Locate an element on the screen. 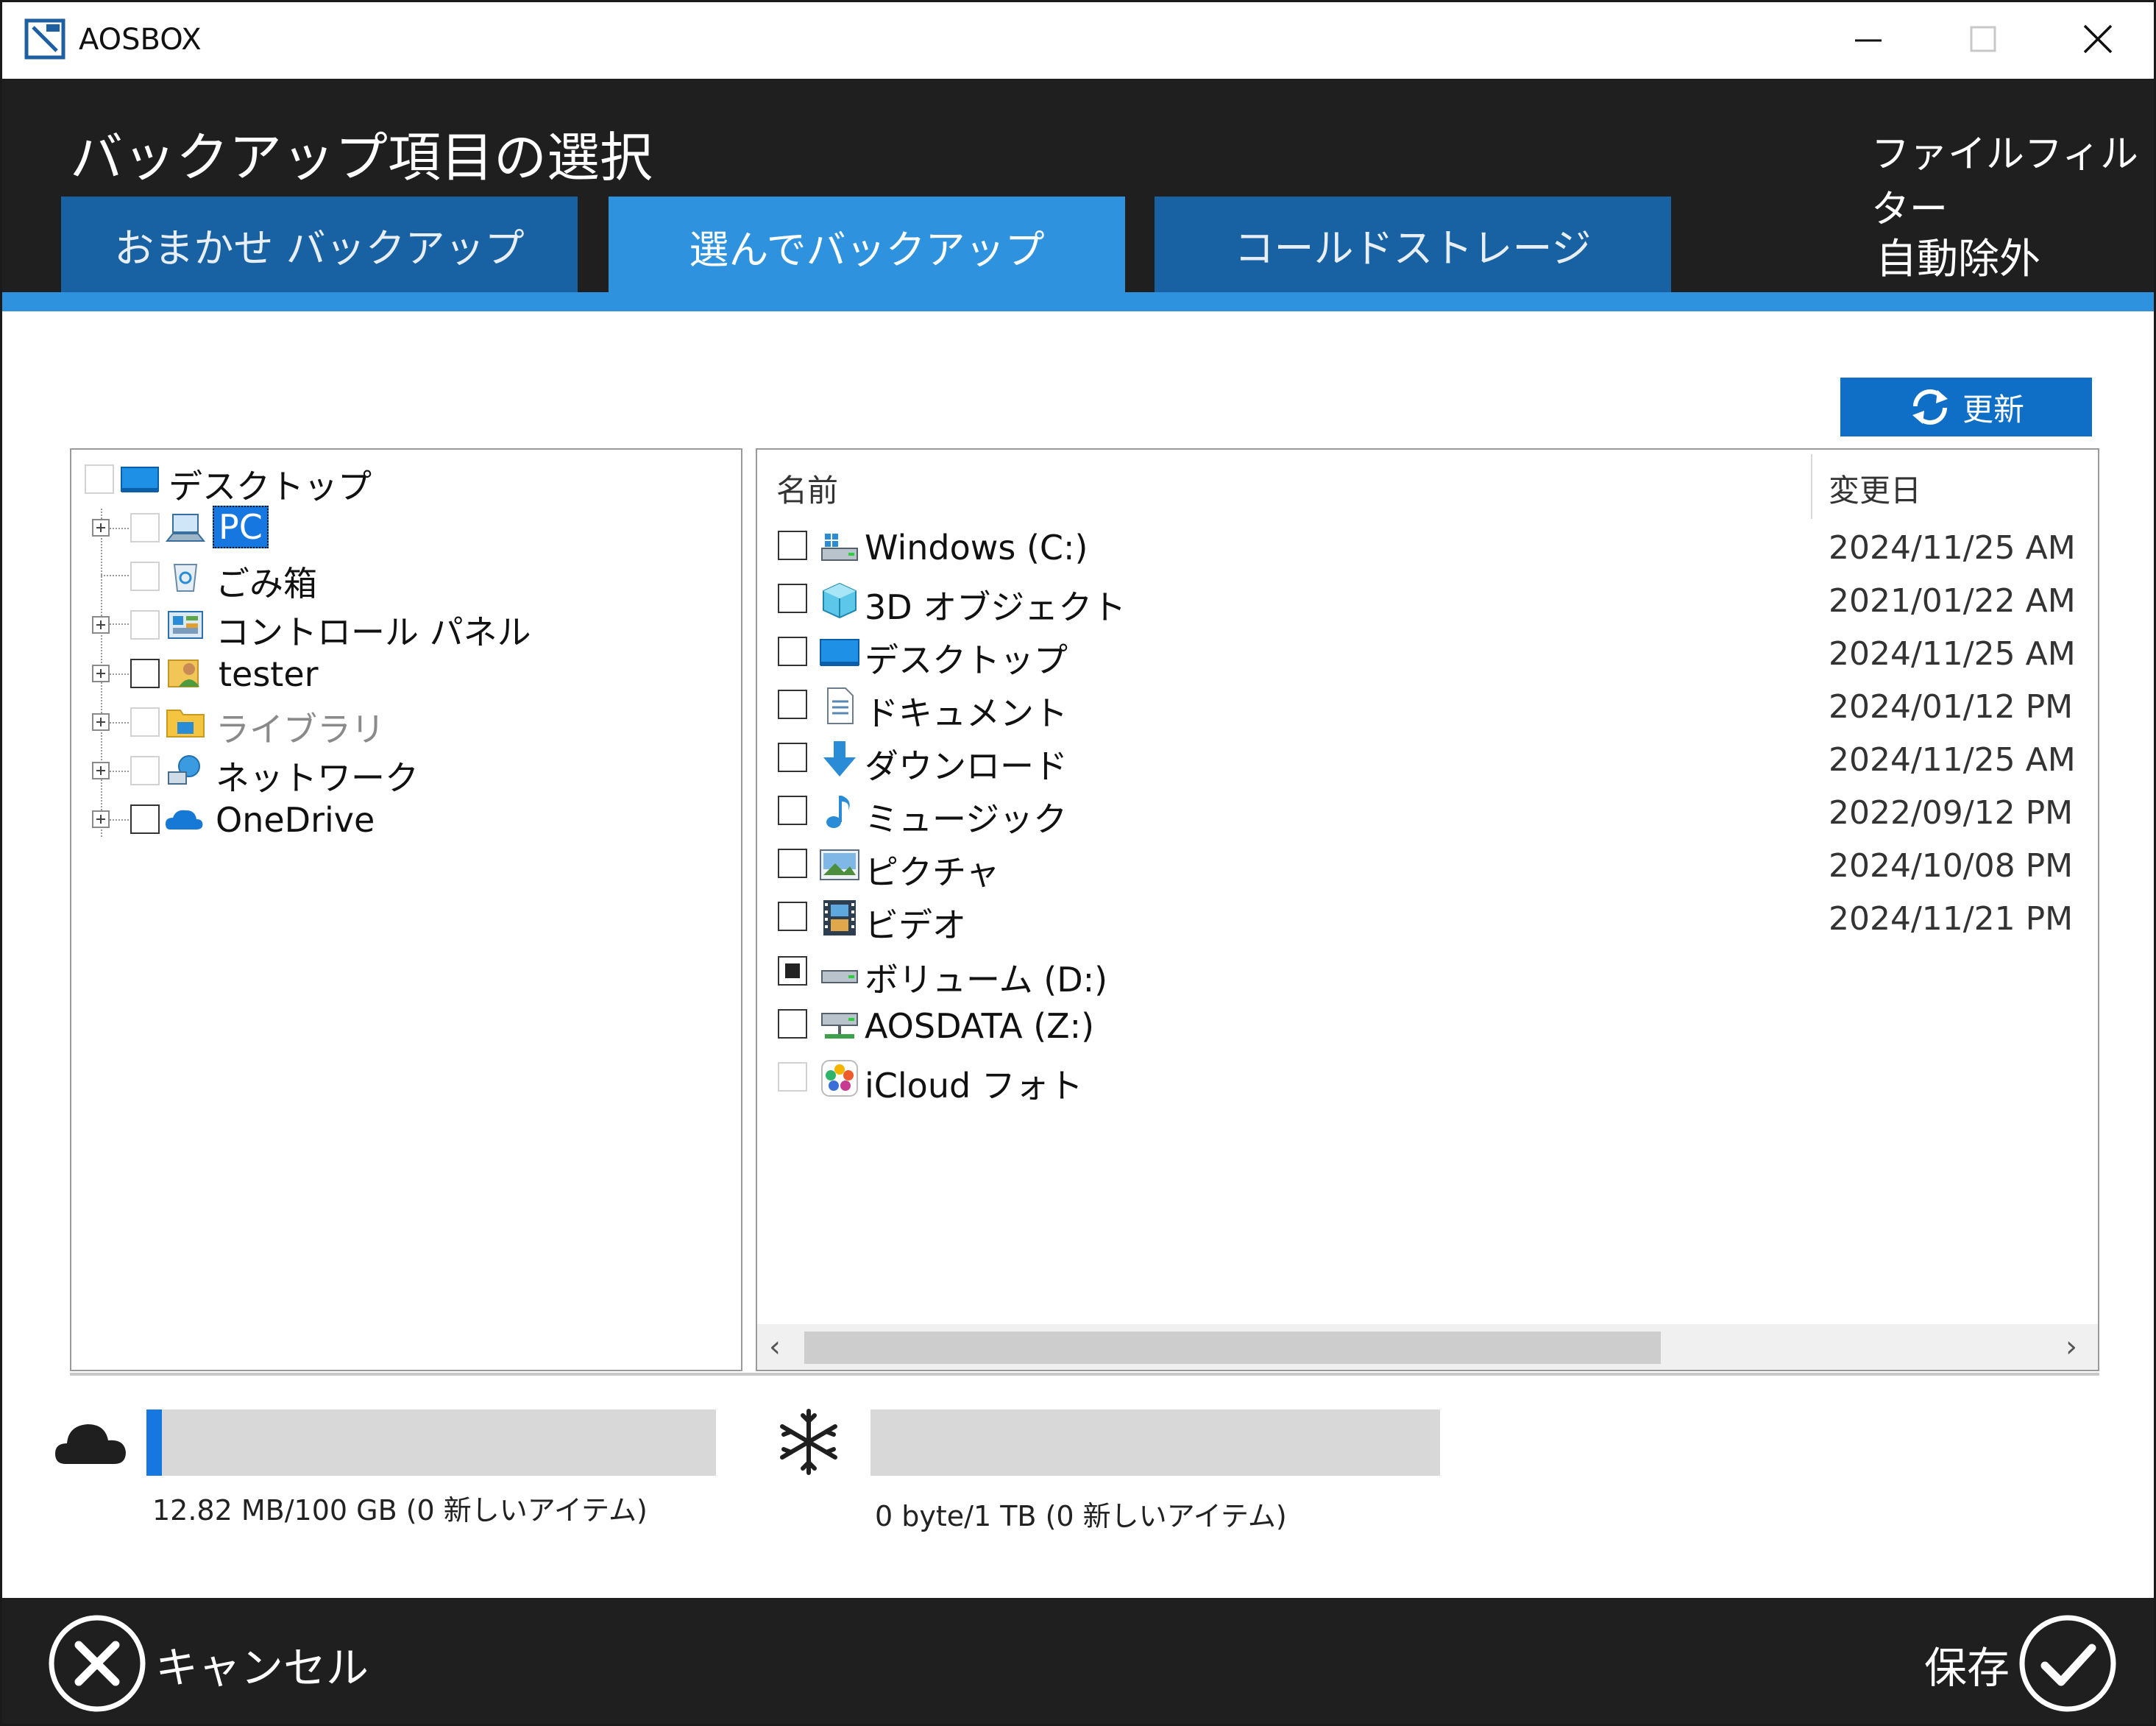 This screenshot has width=2156, height=1726. item-date: 2024/11/21 PM is located at coordinates (1952, 919).